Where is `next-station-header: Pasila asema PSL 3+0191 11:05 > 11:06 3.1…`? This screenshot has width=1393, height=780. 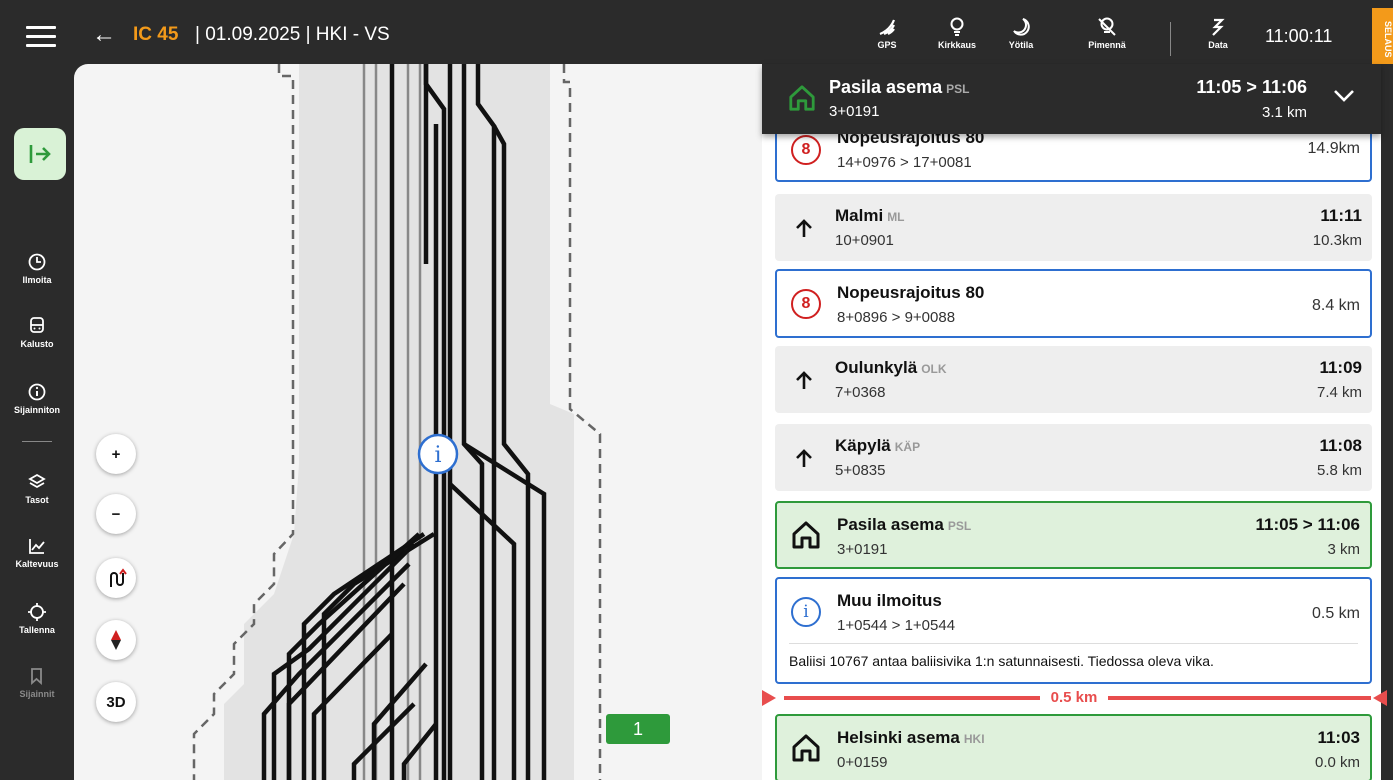
next-station-header: Pasila asema PSL 3+0191 11:05 > 11:06 3.1… is located at coordinates (1071, 99).